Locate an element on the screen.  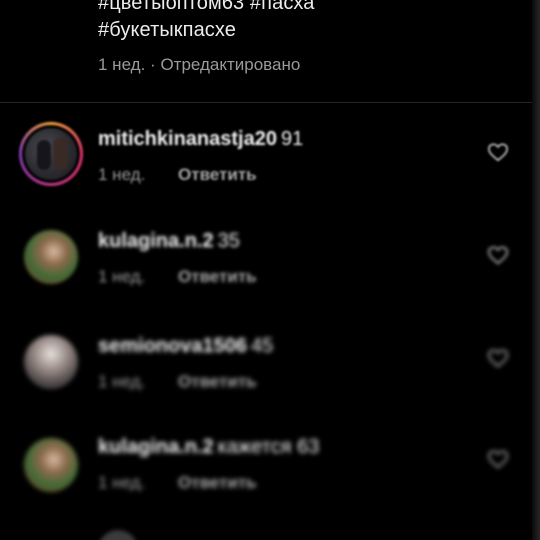
avatar-story-ring is located at coordinates (51, 154).